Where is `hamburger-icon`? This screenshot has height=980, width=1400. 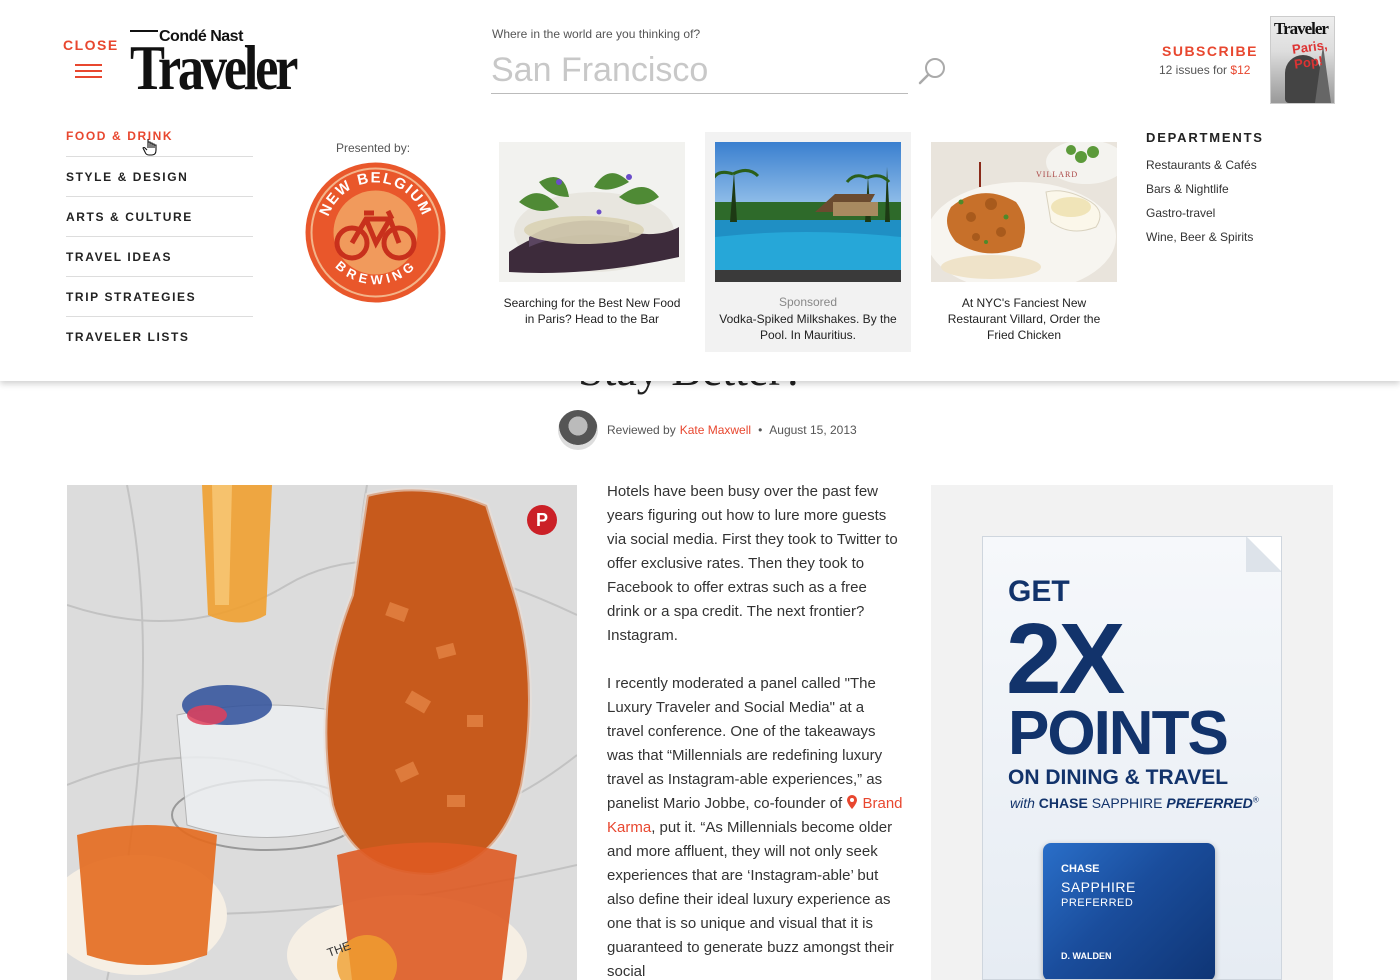
hamburger-icon is located at coordinates (88, 72).